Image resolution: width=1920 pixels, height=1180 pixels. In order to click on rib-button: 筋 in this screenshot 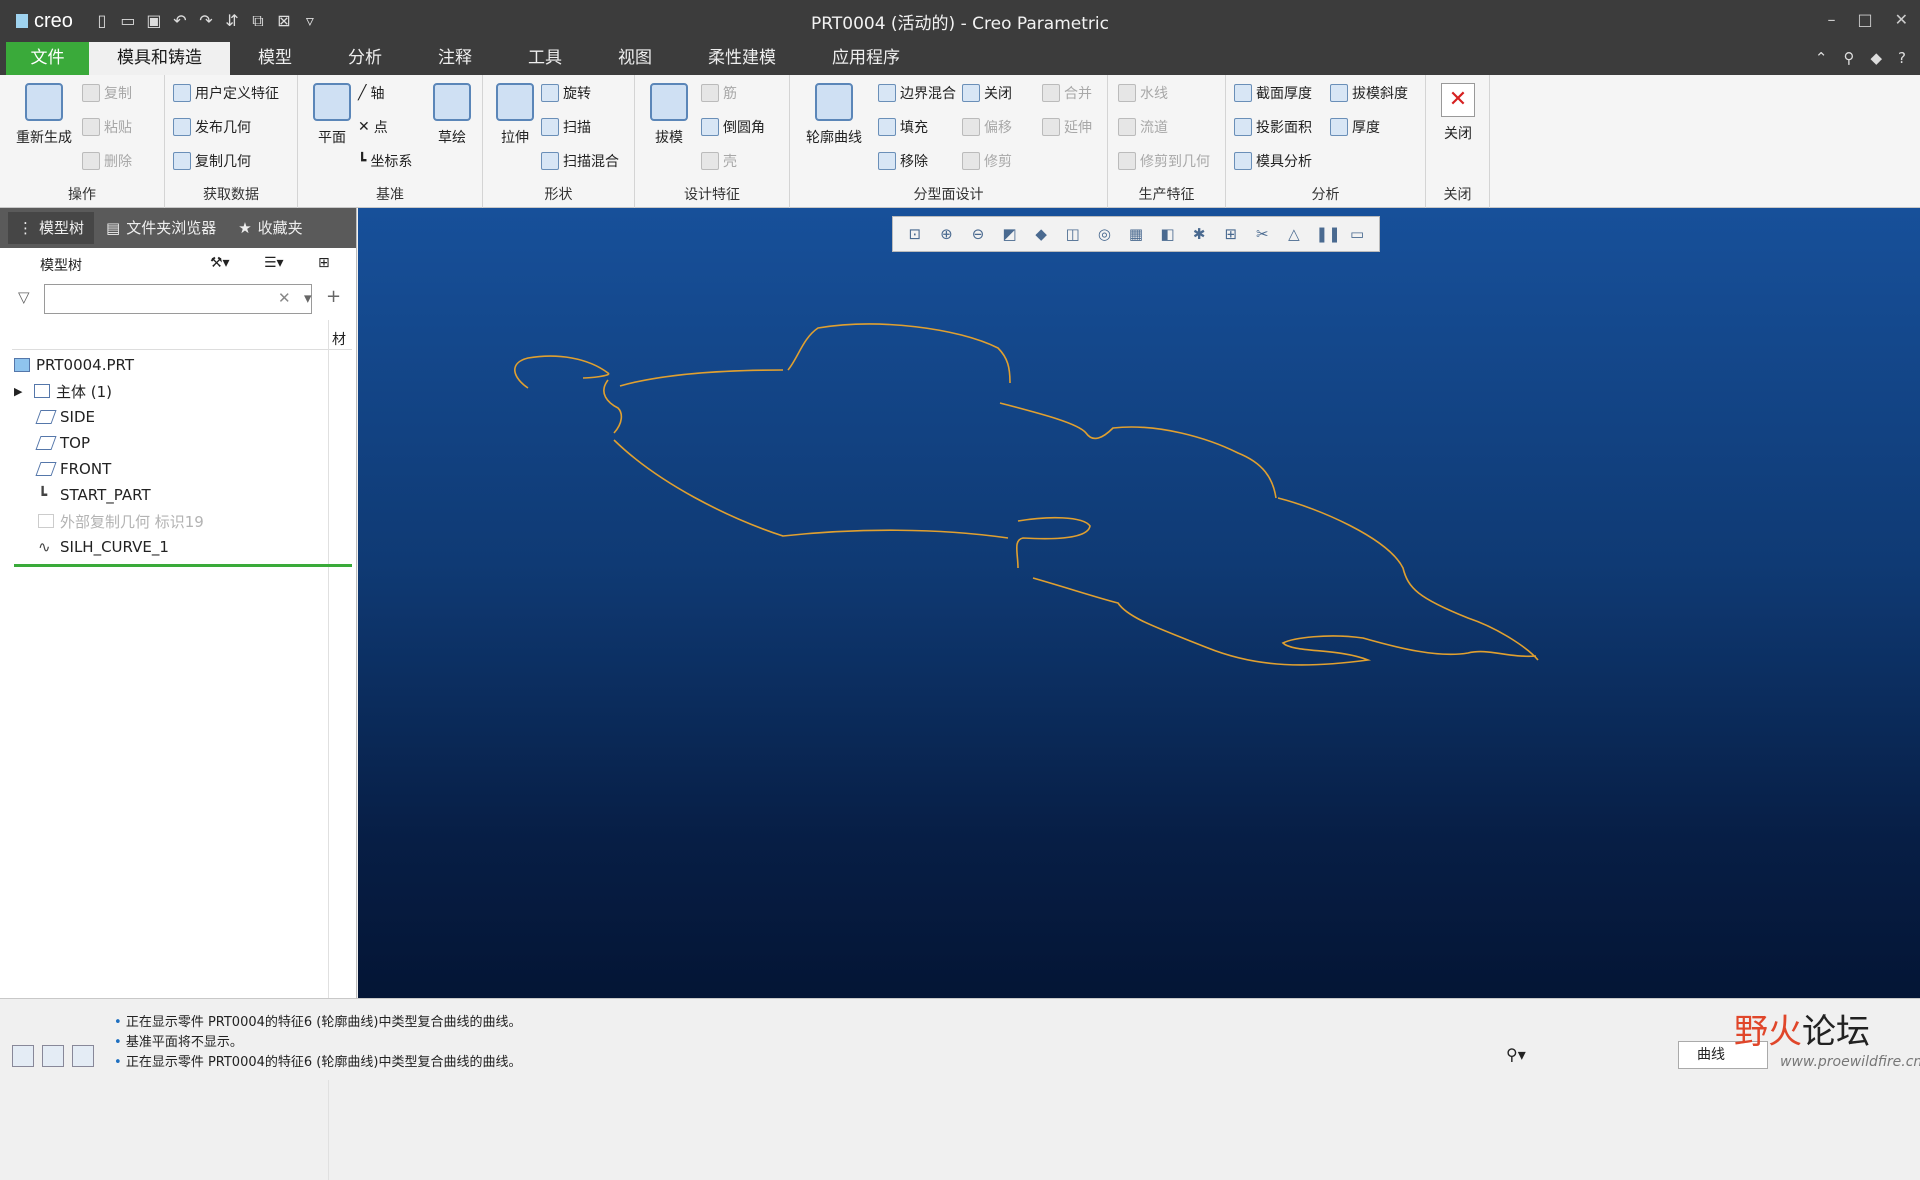, I will do `click(719, 93)`.